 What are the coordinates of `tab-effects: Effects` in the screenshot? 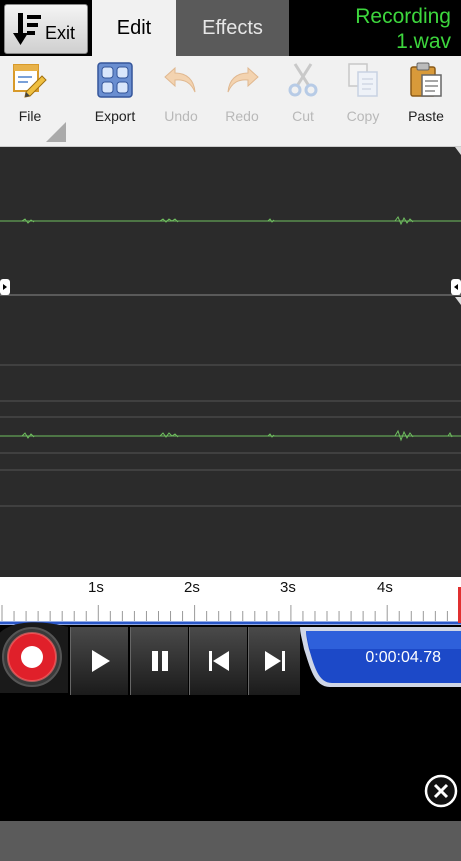 It's located at (232, 28).